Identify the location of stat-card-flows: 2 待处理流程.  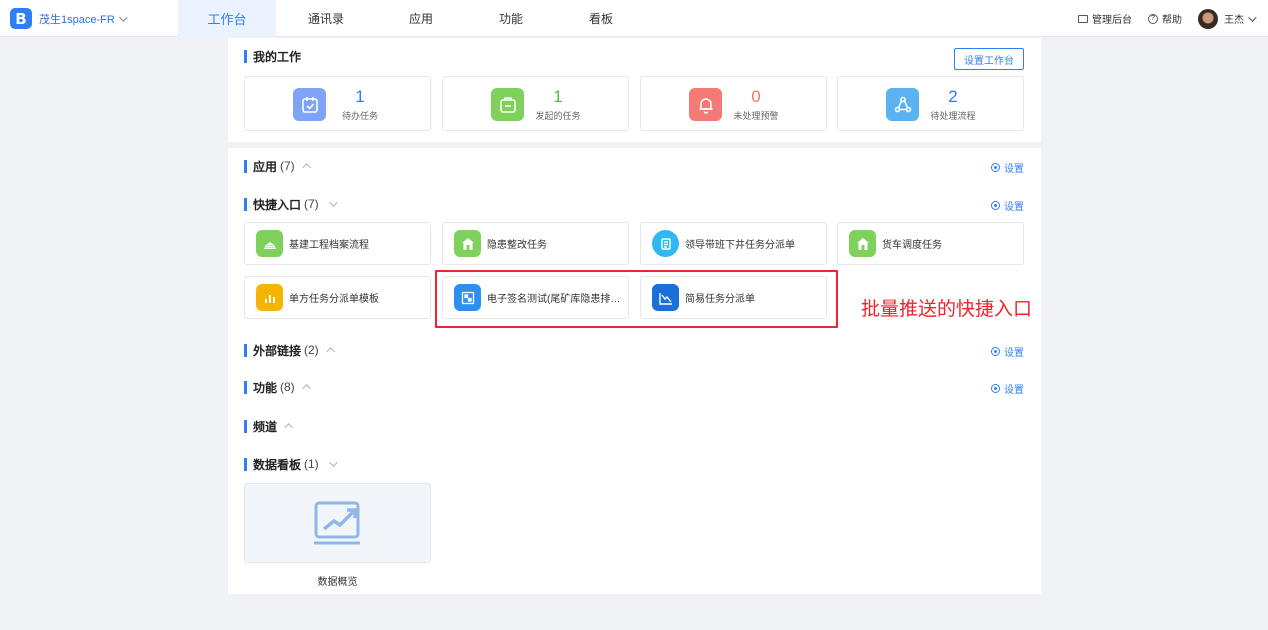
(930, 103).